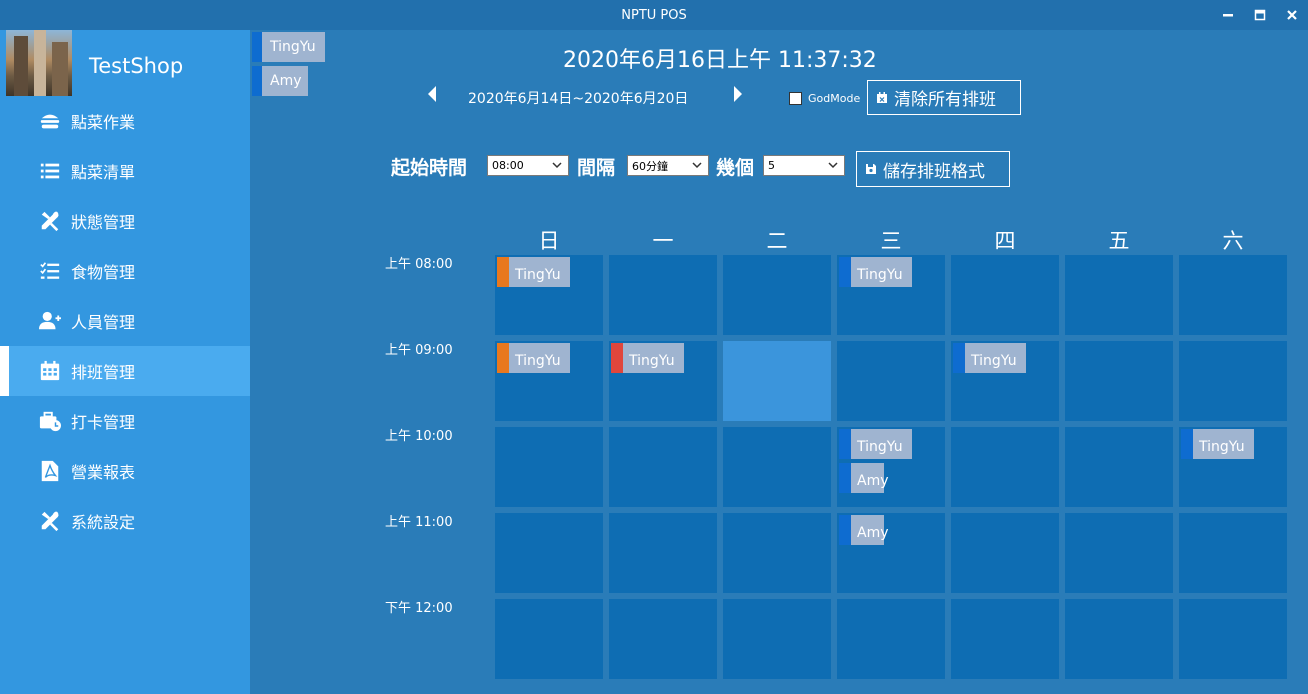 Image resolution: width=1308 pixels, height=694 pixels. I want to click on chevron-right-icon, so click(738, 94).